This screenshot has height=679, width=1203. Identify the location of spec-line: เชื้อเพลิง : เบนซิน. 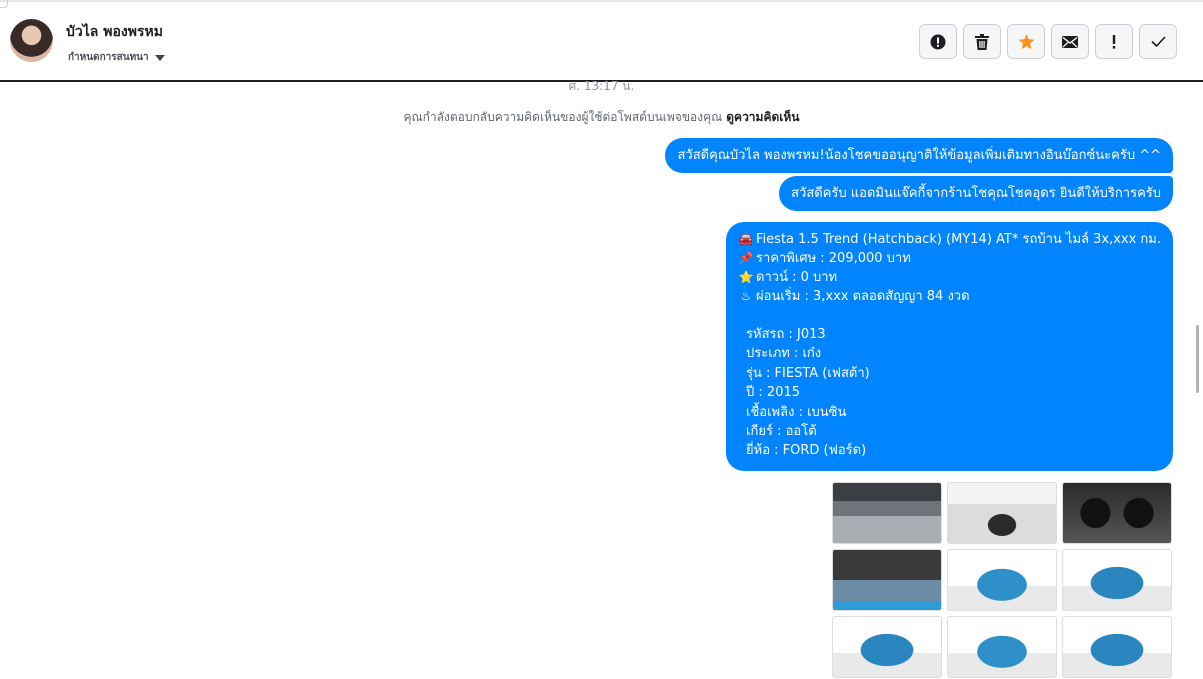
(796, 412).